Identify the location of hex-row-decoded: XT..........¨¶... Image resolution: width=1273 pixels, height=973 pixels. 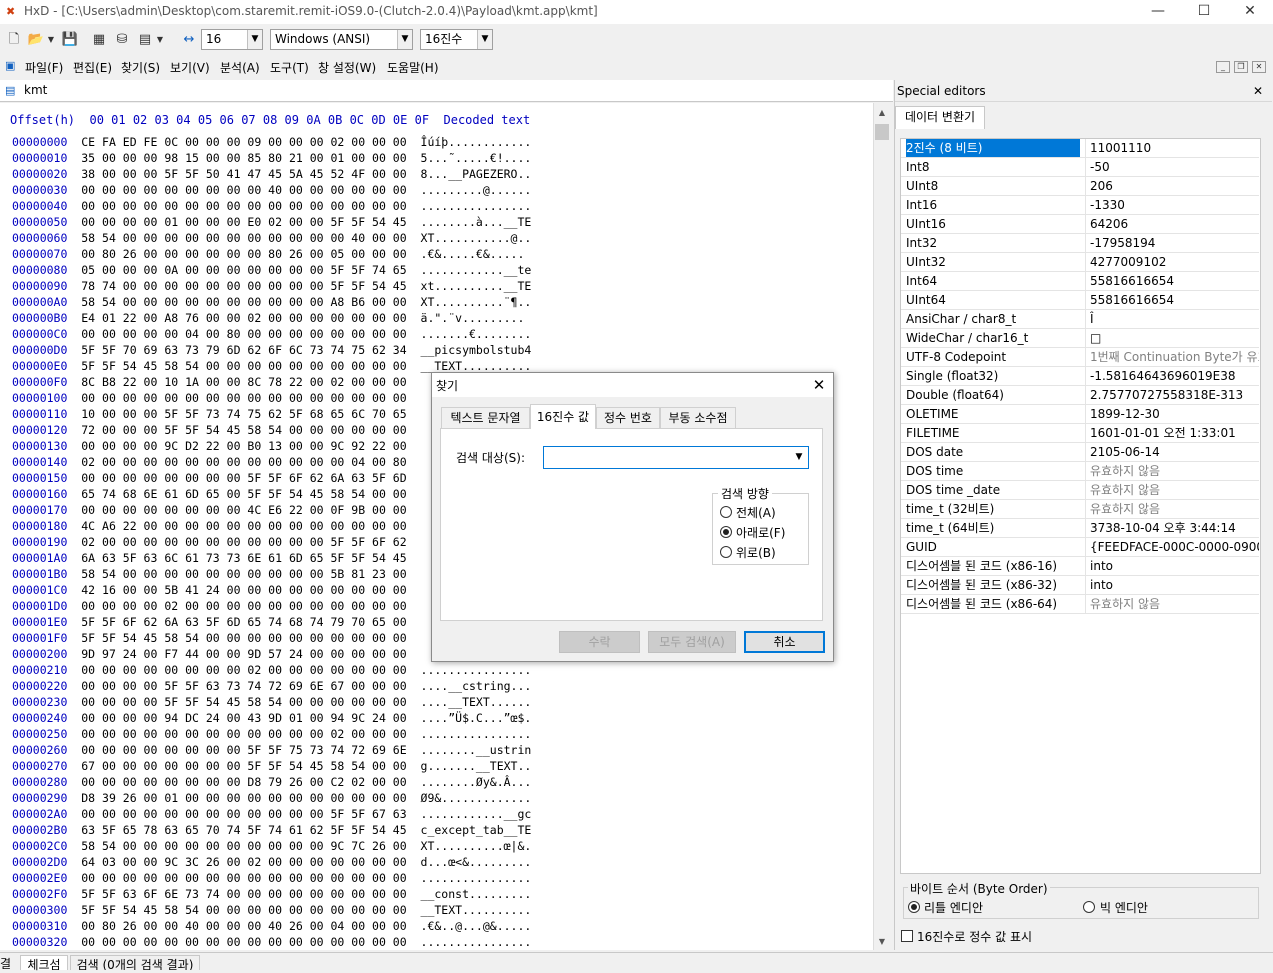
(476, 302).